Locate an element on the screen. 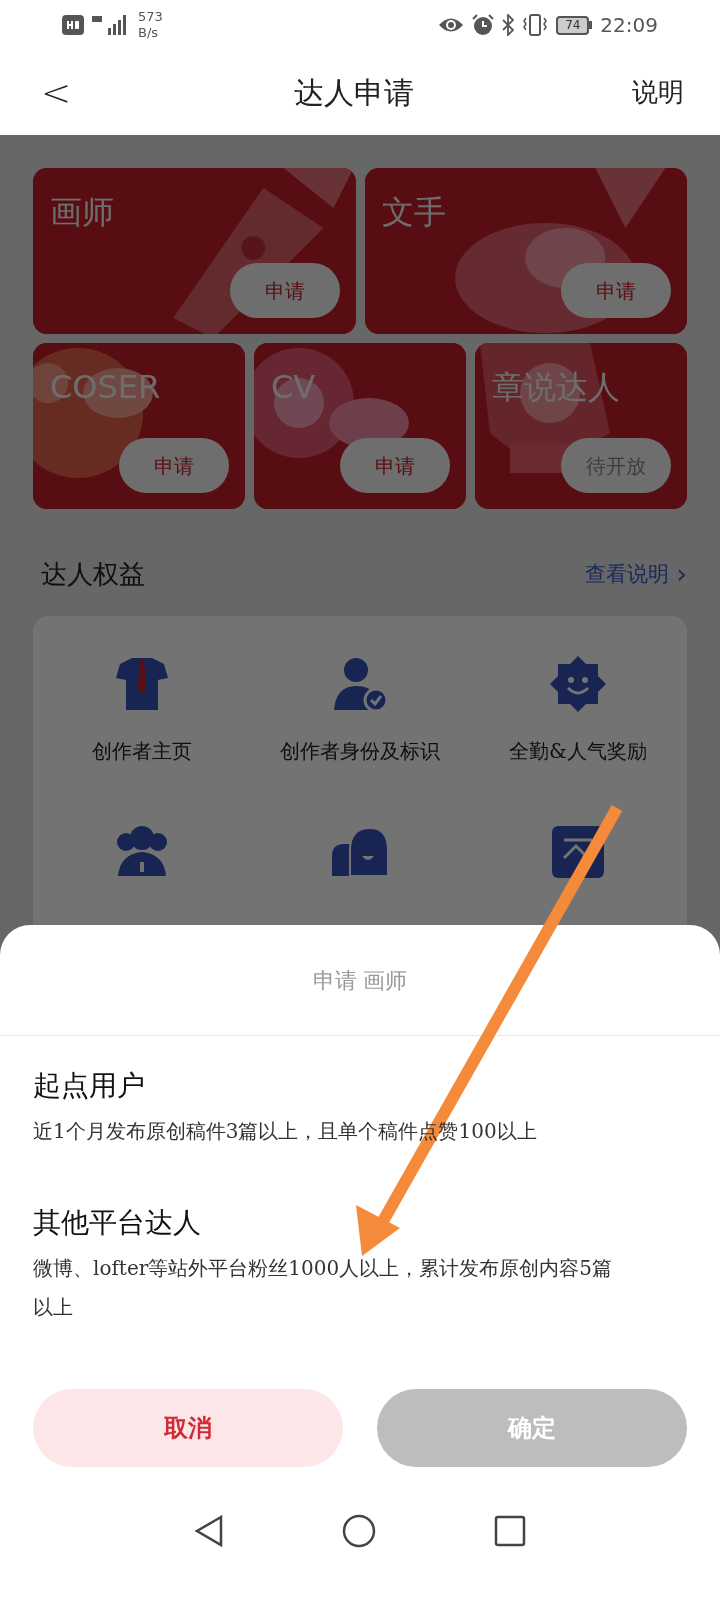 Image resolution: width=720 pixels, height=1600 pixels. battery-level: 74 is located at coordinates (573, 25).